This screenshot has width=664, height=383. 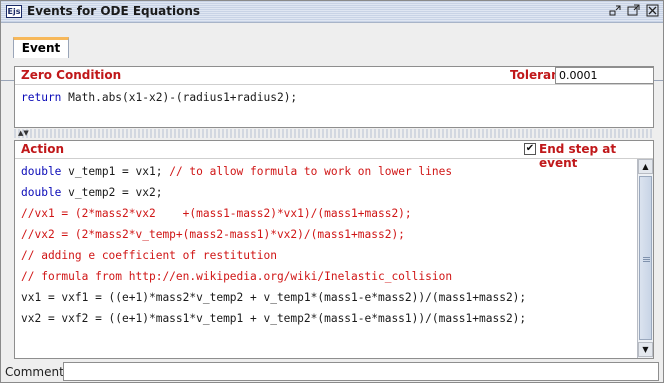 What do you see at coordinates (634, 11) in the screenshot?
I see `maximize-icon` at bounding box center [634, 11].